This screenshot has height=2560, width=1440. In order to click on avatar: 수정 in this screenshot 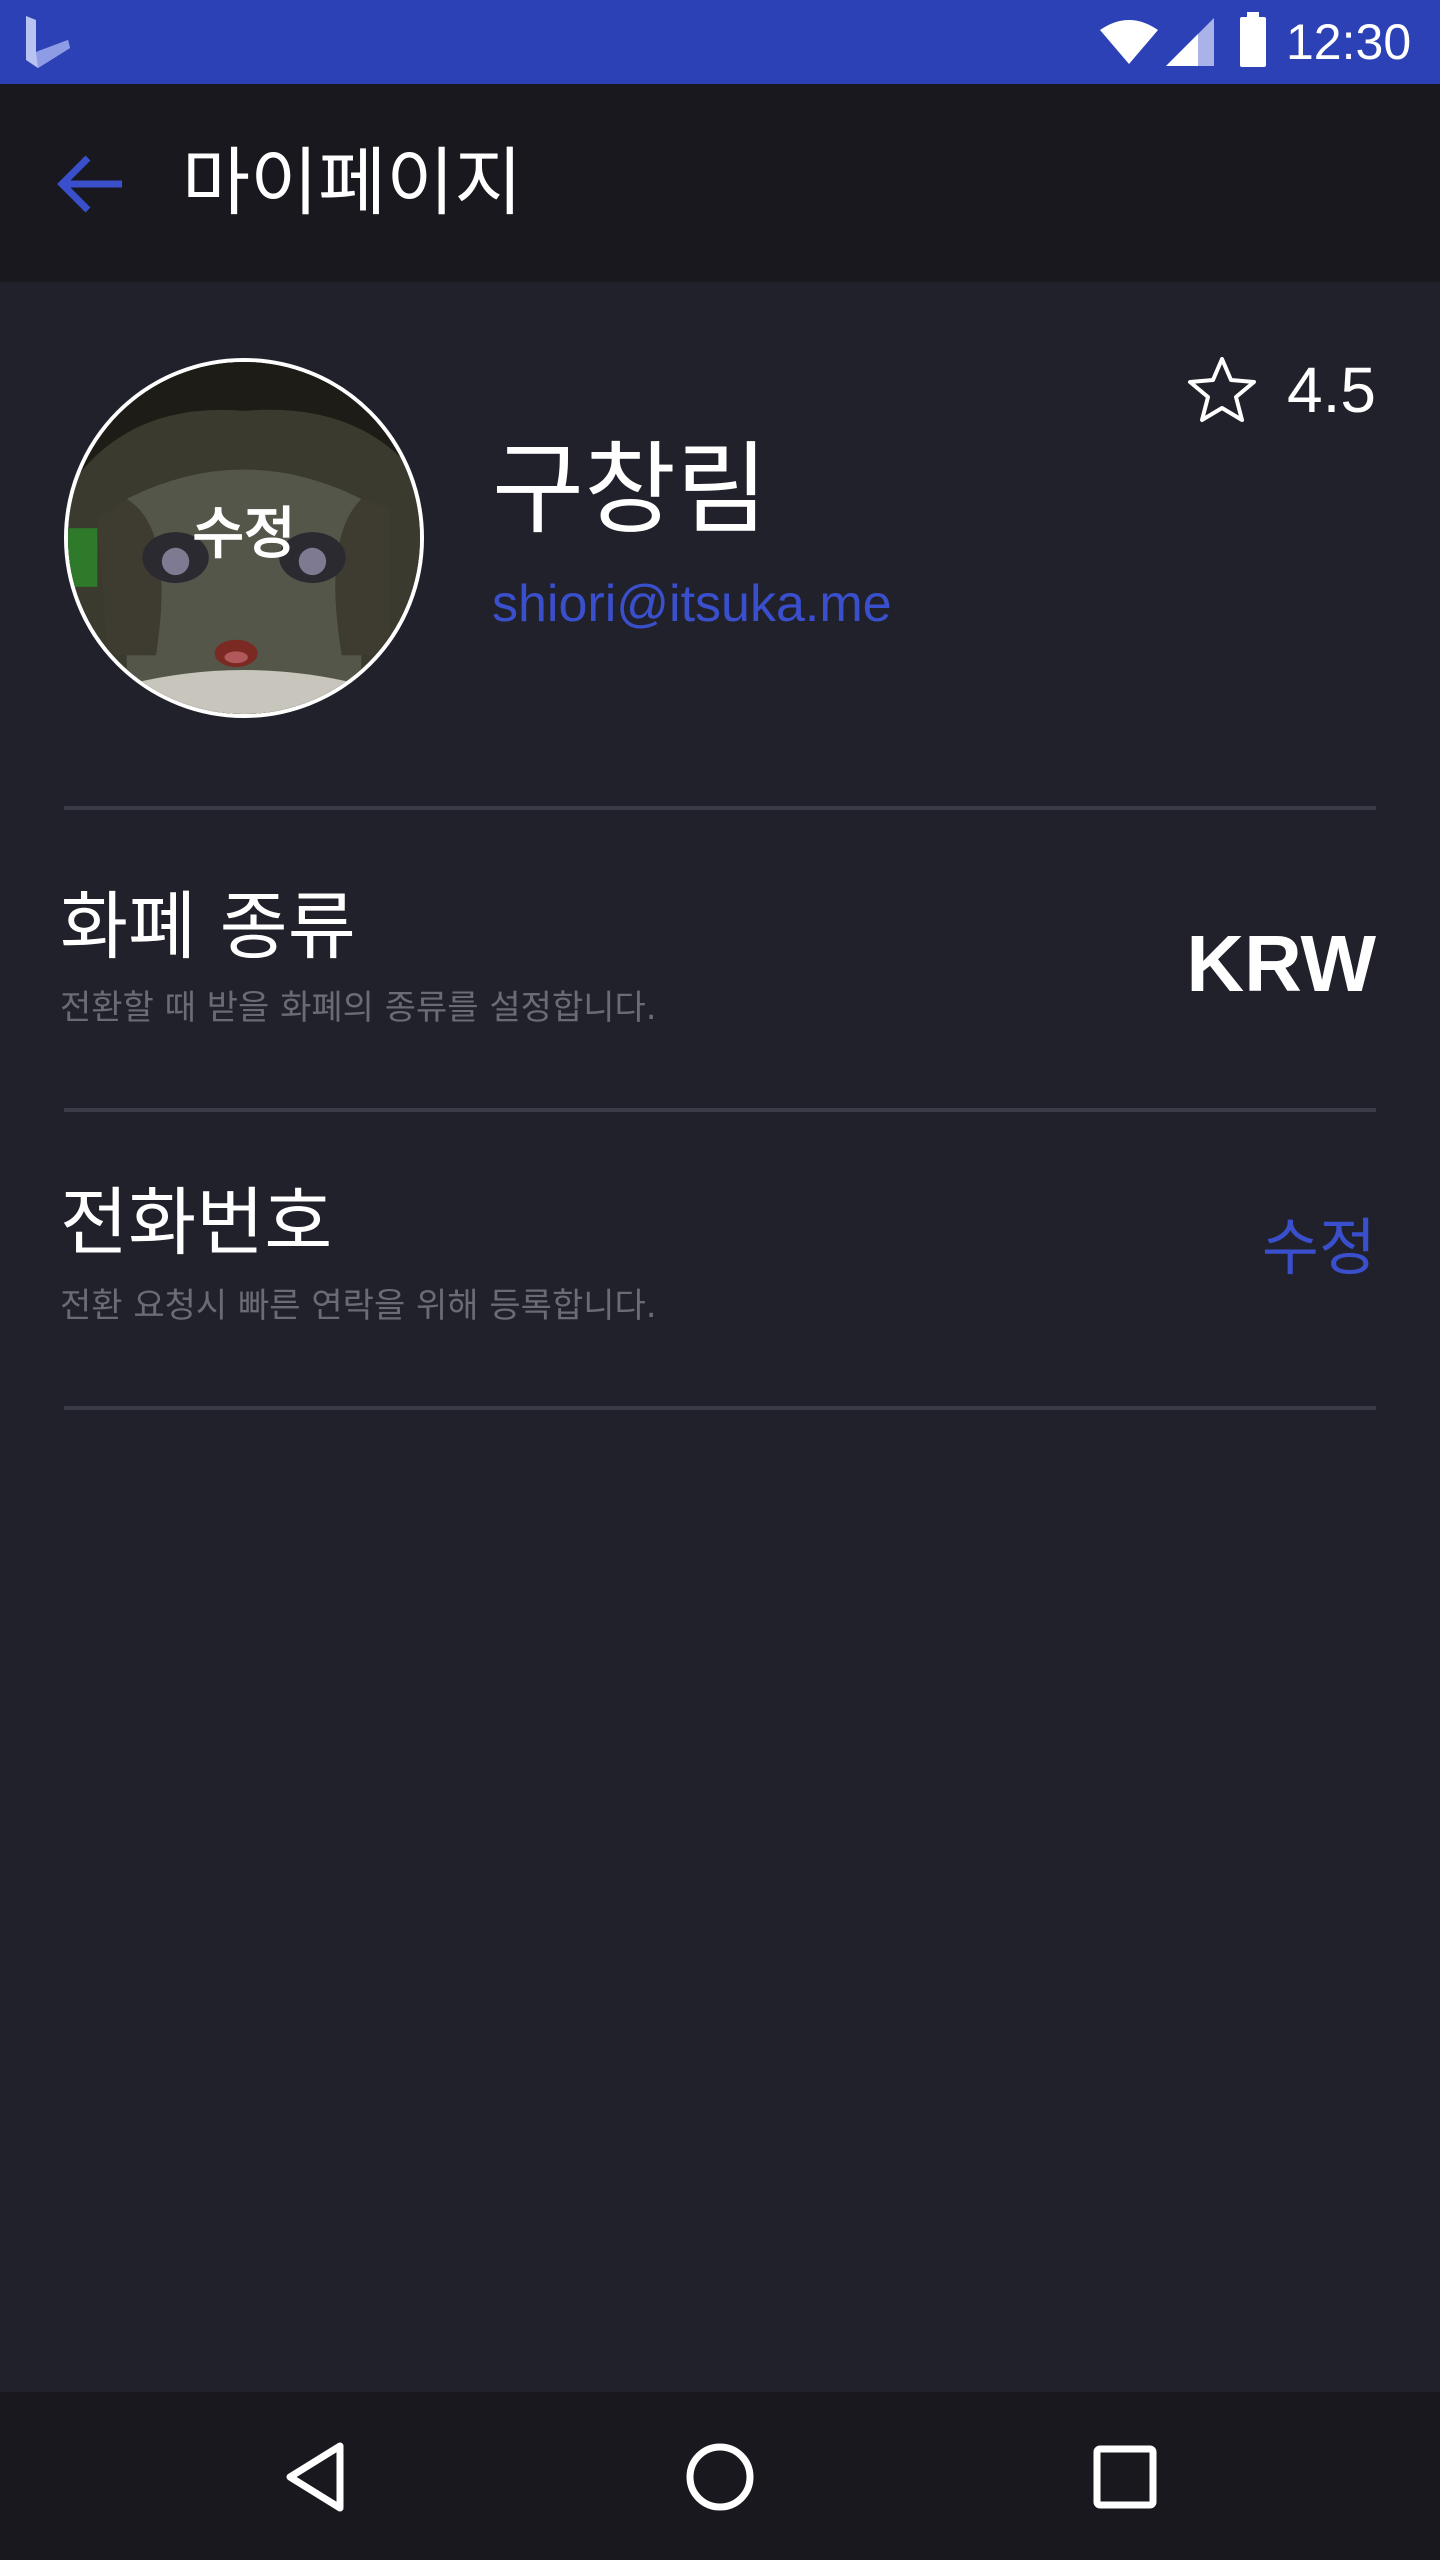, I will do `click(244, 538)`.